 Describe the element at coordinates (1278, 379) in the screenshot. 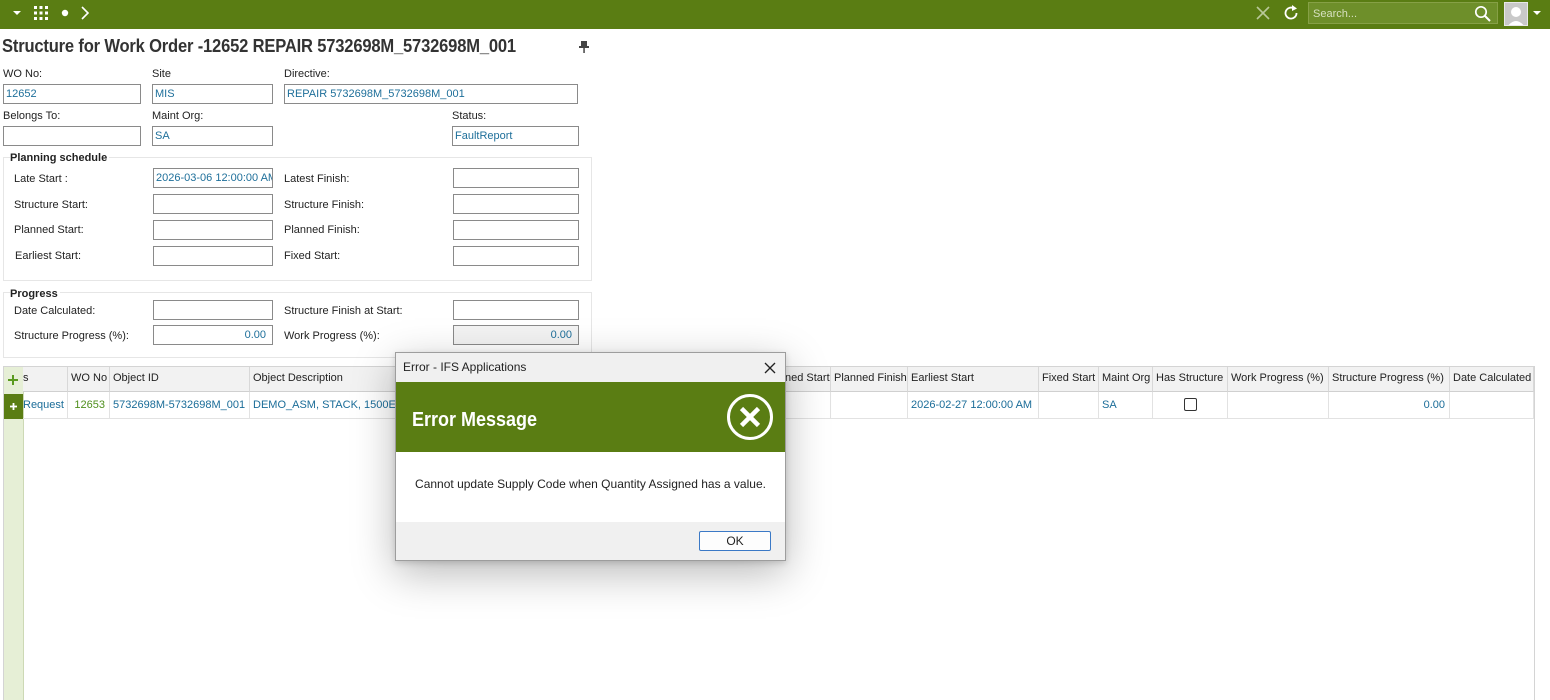

I see `column-header-work-progress: Work Progress (%)` at that location.